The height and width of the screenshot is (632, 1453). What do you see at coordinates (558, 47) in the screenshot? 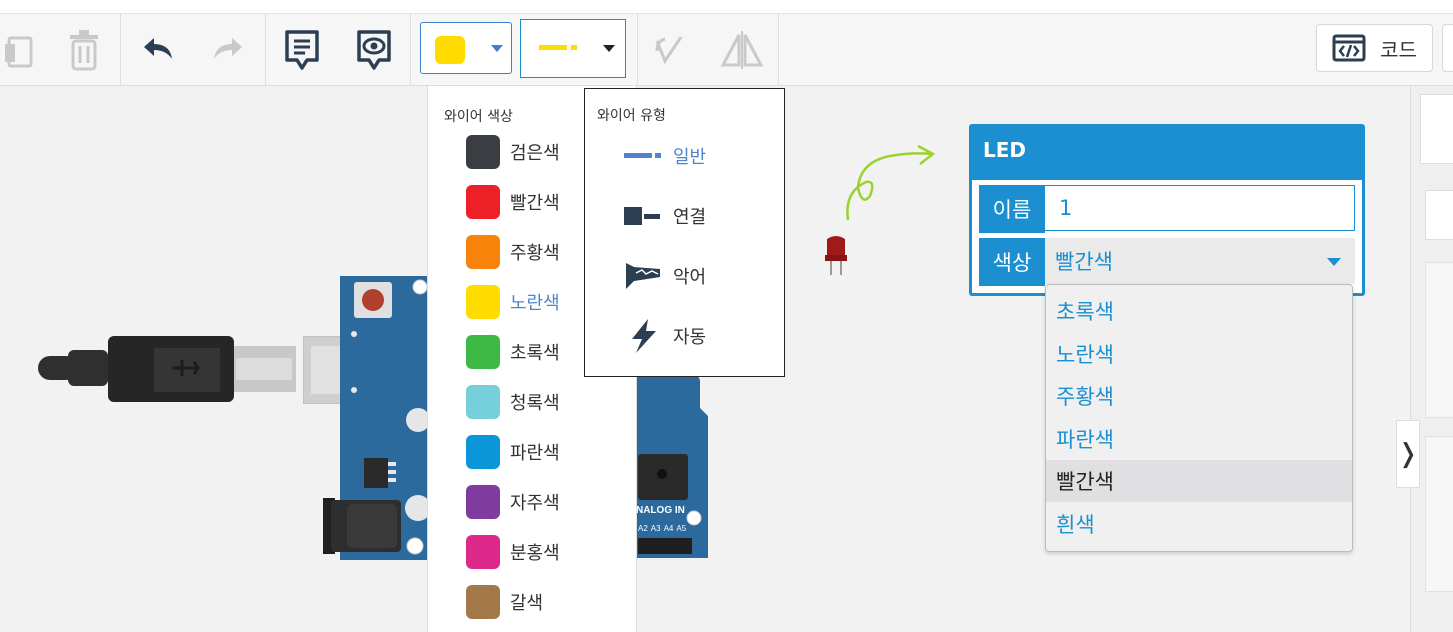
I see `wire-type-preview-icon` at bounding box center [558, 47].